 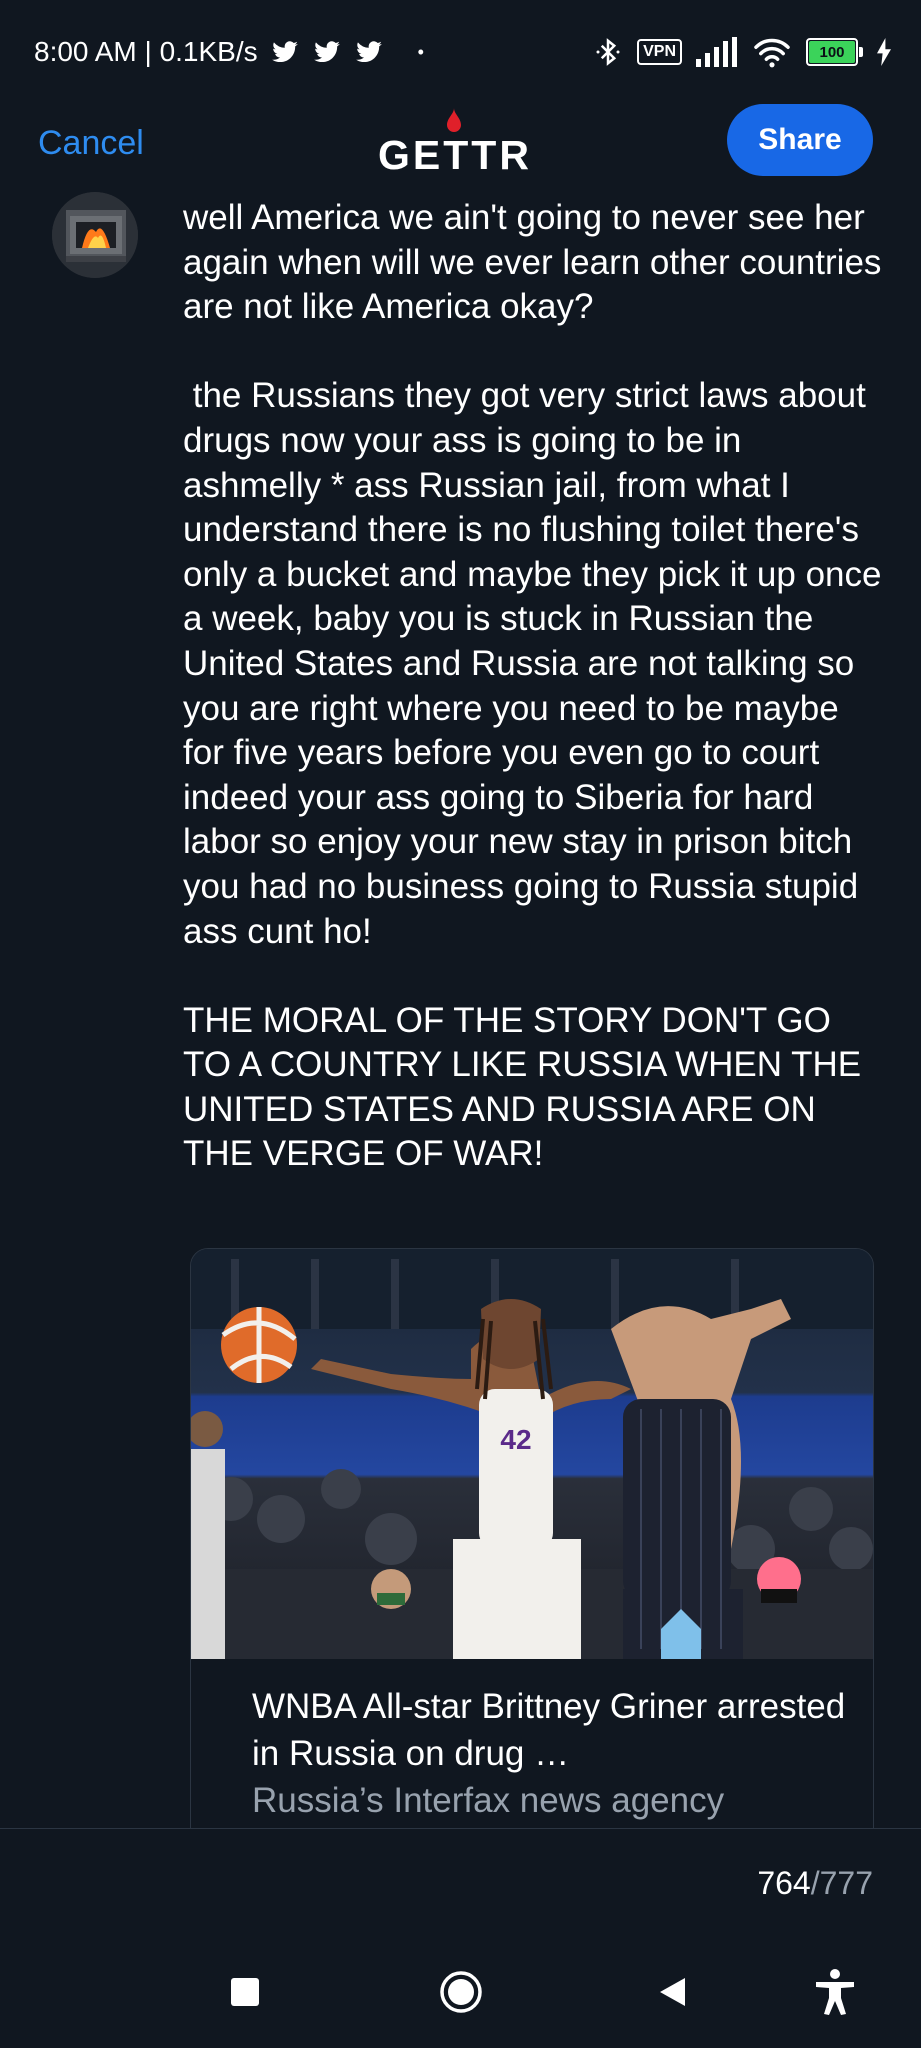 What do you see at coordinates (460, 55) in the screenshot?
I see `status-bar: 8:00 AM | 0.1KB/s • VPN 100` at bounding box center [460, 55].